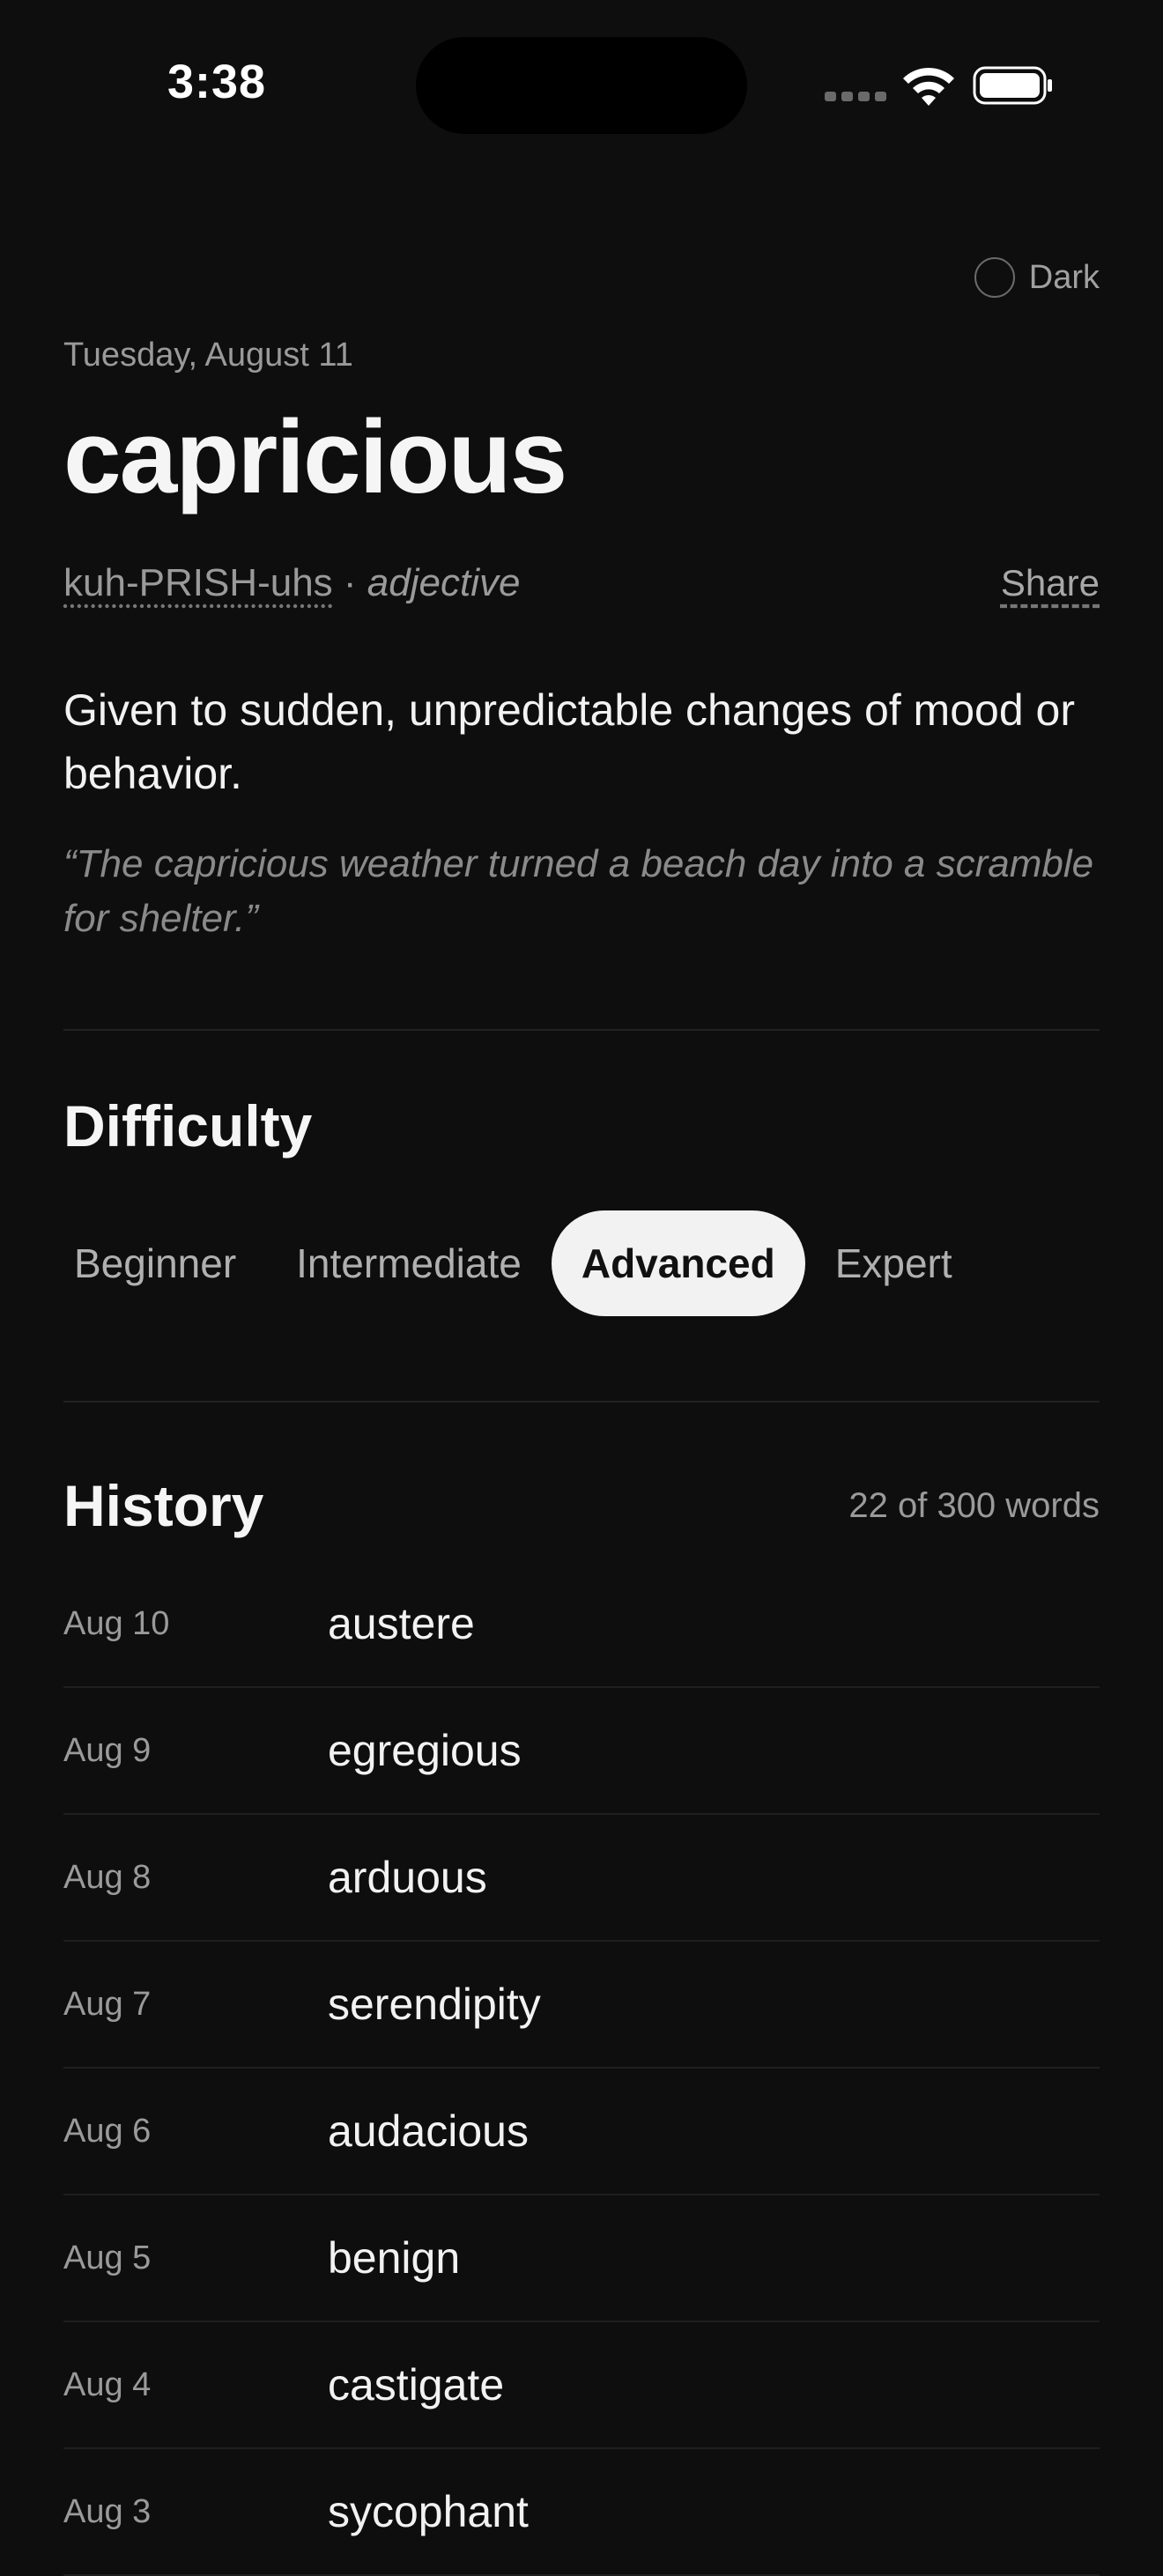 This screenshot has height=2576, width=1163. I want to click on history-title: History, so click(163, 1505).